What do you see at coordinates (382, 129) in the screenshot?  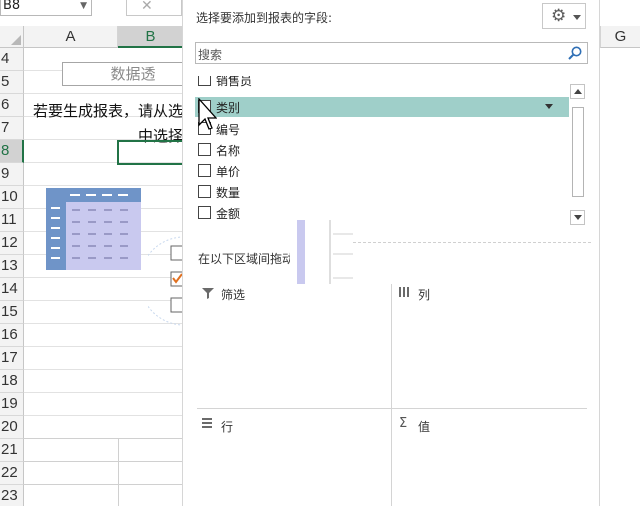 I see `field-item-code: 编号` at bounding box center [382, 129].